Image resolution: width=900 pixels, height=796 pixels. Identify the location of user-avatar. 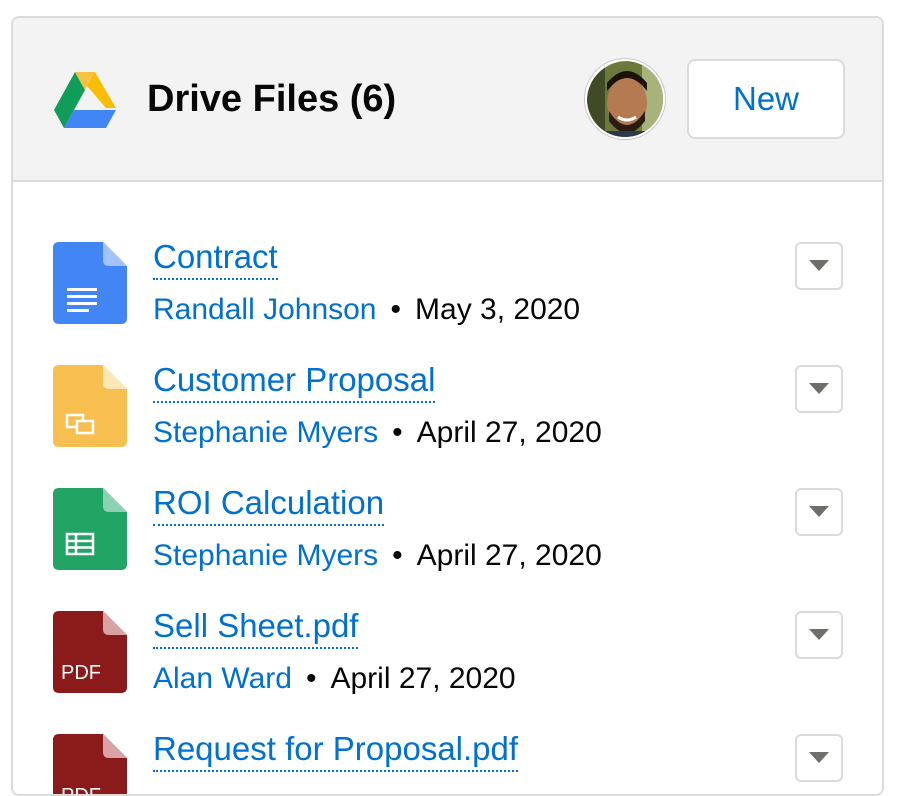
(625, 99).